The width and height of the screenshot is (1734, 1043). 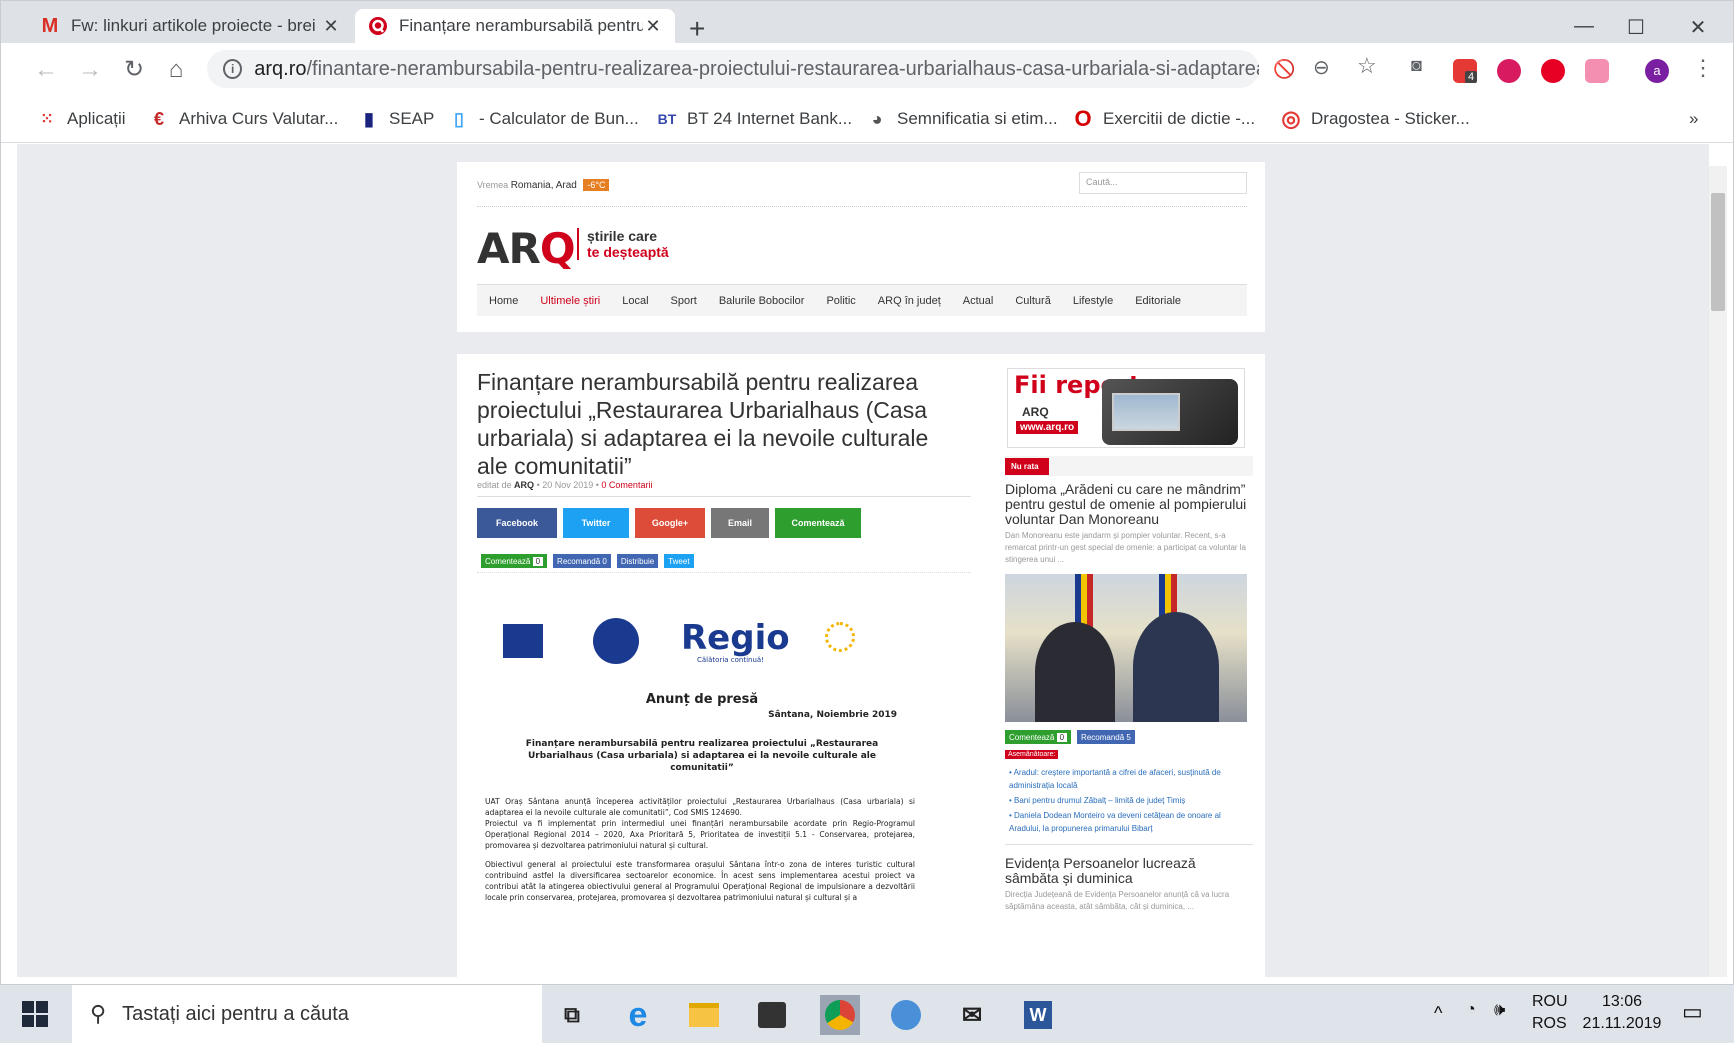 What do you see at coordinates (1285, 71) in the screenshot?
I see `cookie-blocked-icon: 🚫` at bounding box center [1285, 71].